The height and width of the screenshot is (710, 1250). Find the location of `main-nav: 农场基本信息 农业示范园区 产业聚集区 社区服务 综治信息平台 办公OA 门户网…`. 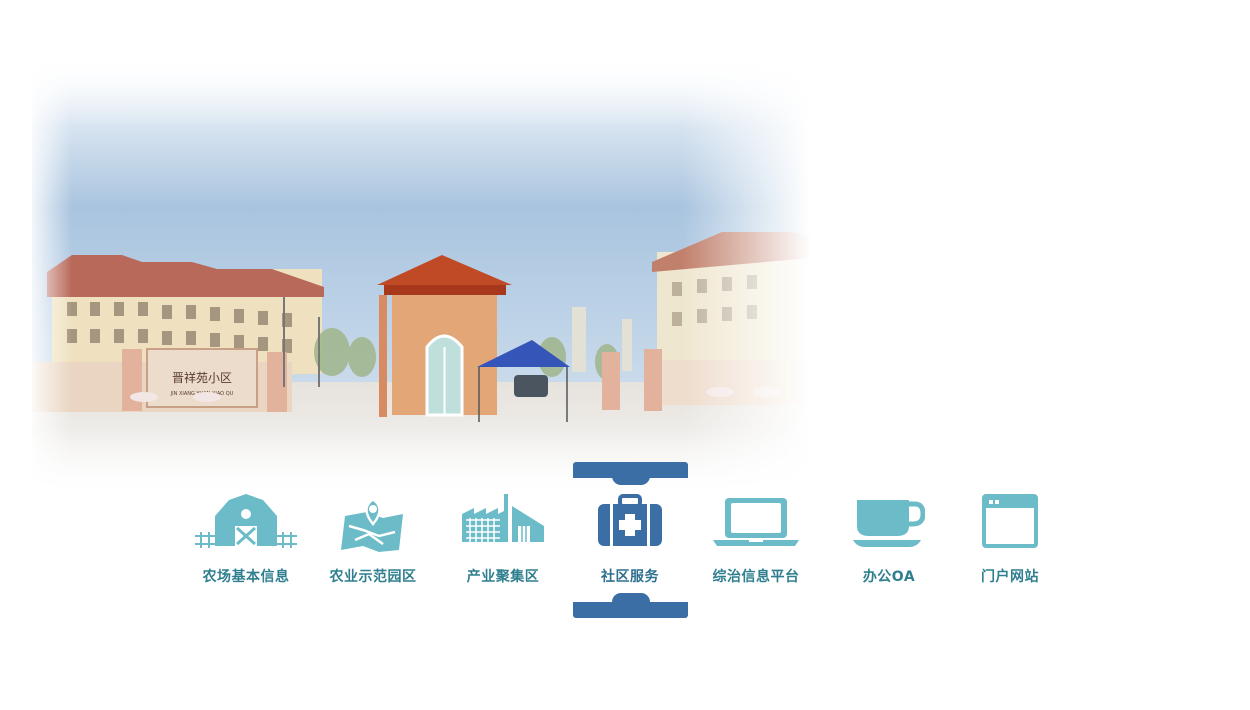

main-nav: 农场基本信息 农业示范园区 产业聚集区 社区服务 综治信息平台 办公OA 门户网… is located at coordinates (608, 540).